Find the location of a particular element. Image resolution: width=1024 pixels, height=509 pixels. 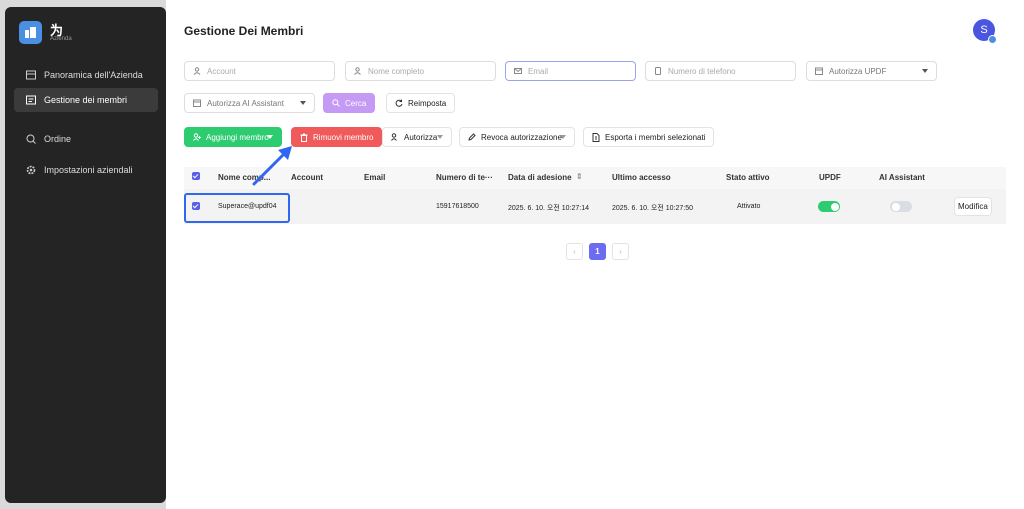

email-placeholder: Email is located at coordinates (538, 71).